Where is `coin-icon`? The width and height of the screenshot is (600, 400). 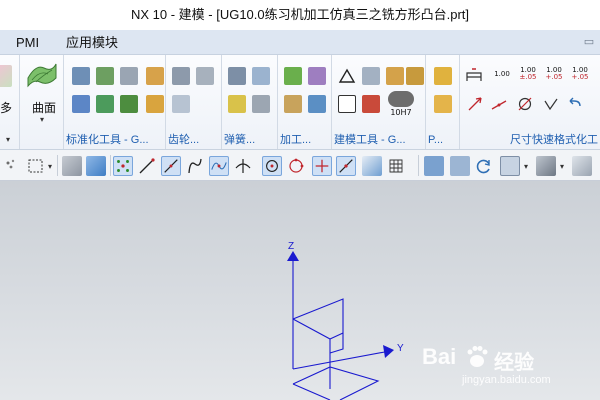
coin-icon is located at coordinates (155, 104).